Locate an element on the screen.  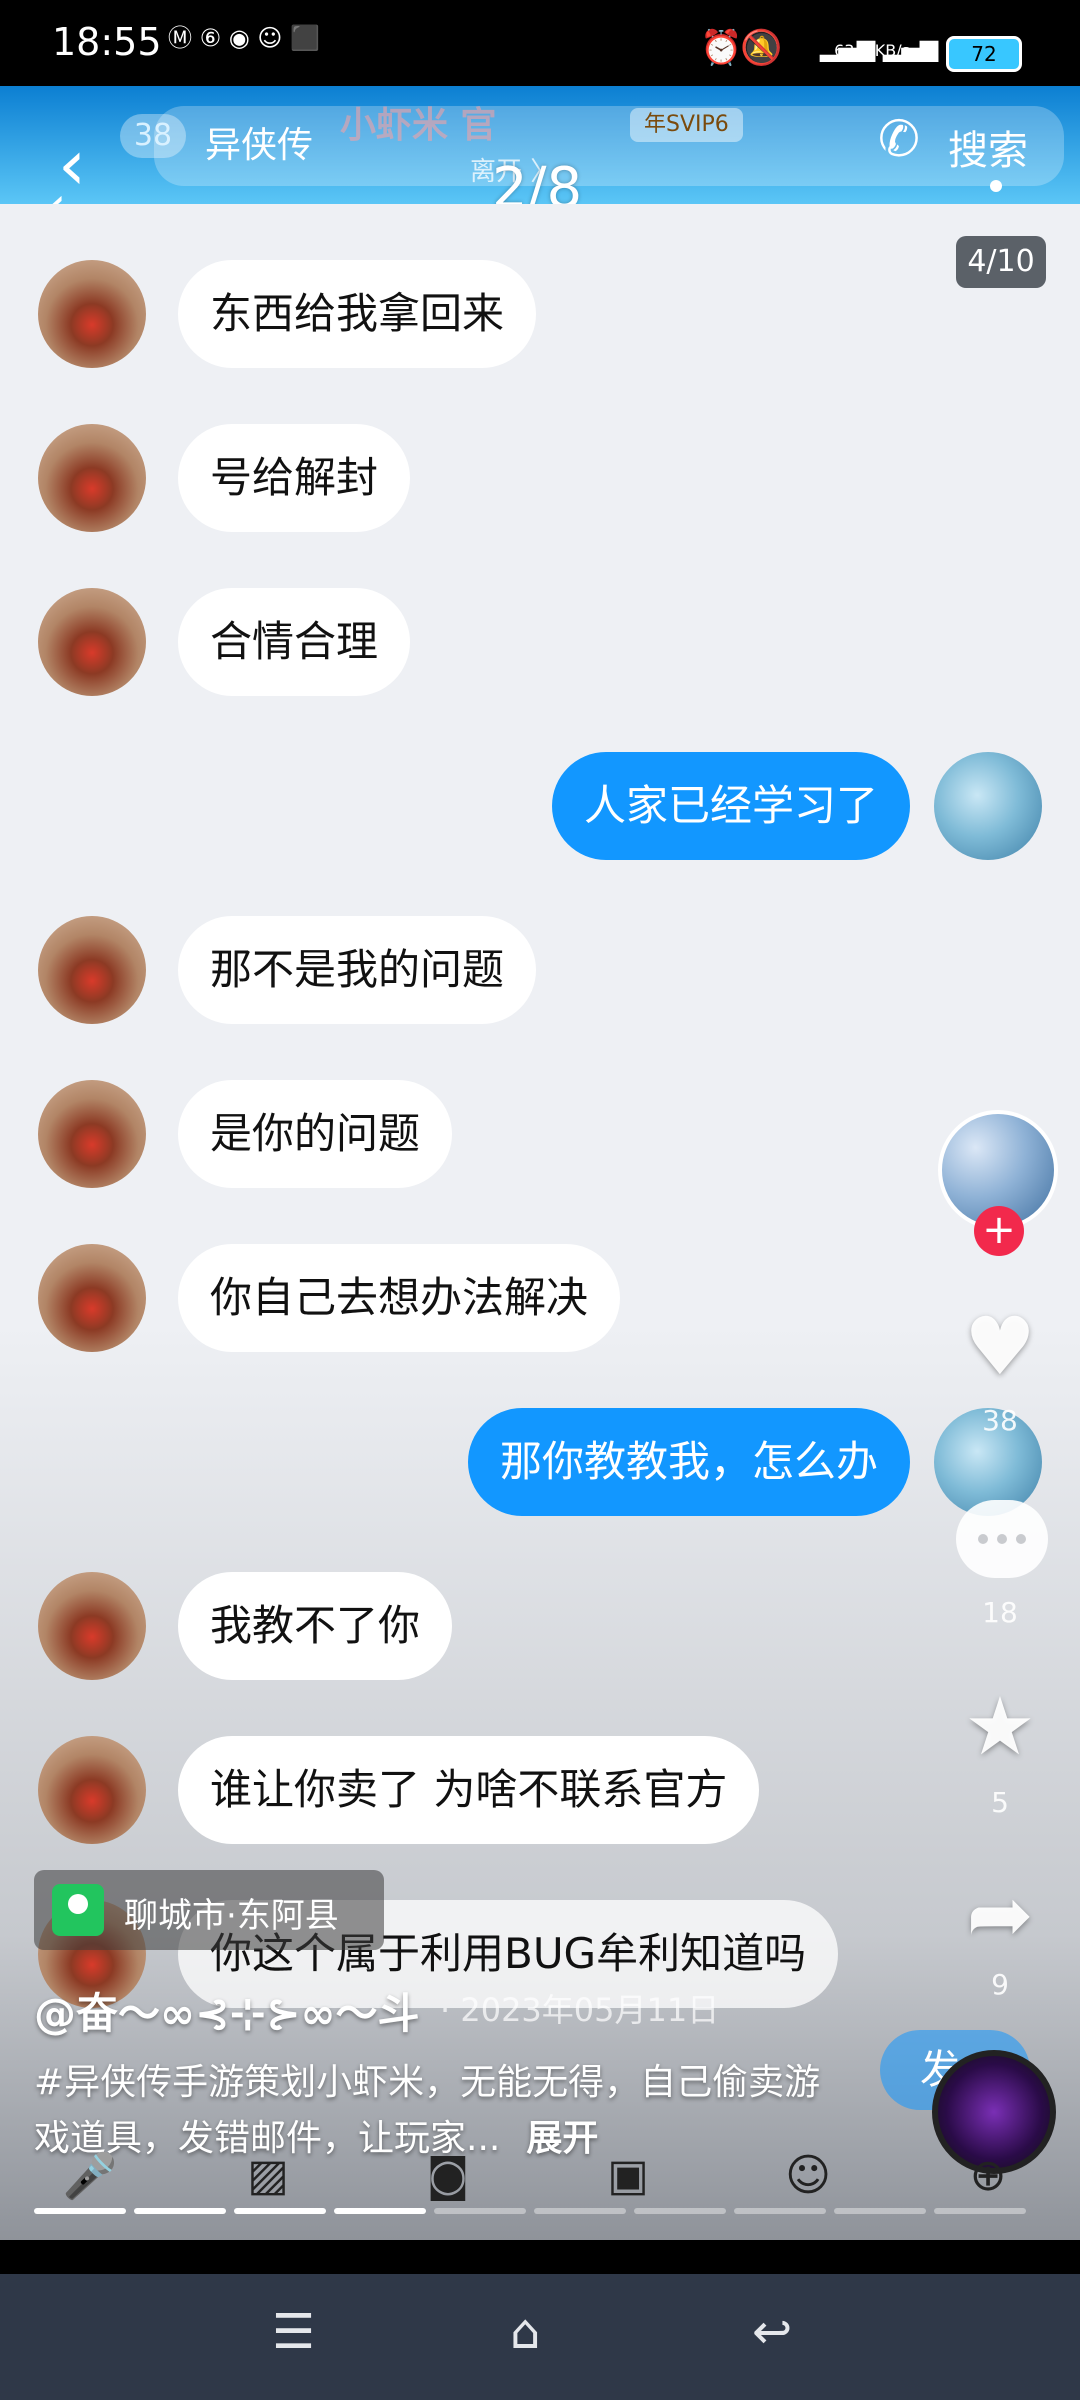
message-row: 谁让你卖了 为啥不联系官方 is located at coordinates (540, 1791).